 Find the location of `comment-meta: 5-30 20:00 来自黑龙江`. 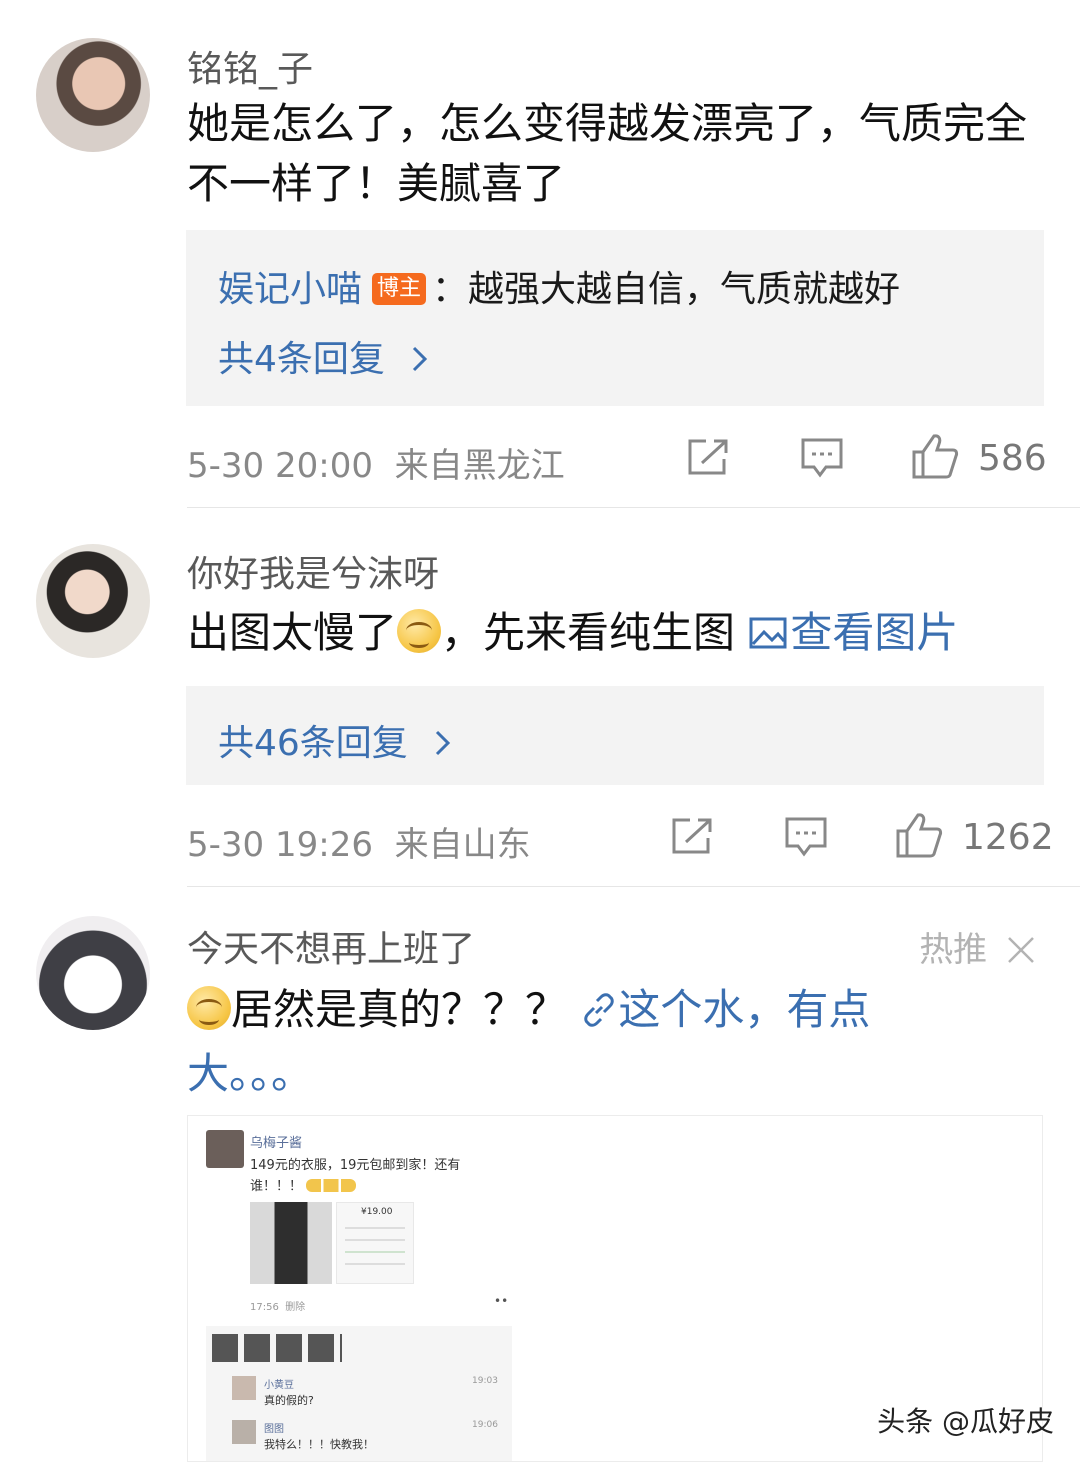

comment-meta: 5-30 20:00 来自黑龙江 is located at coordinates (376, 462).